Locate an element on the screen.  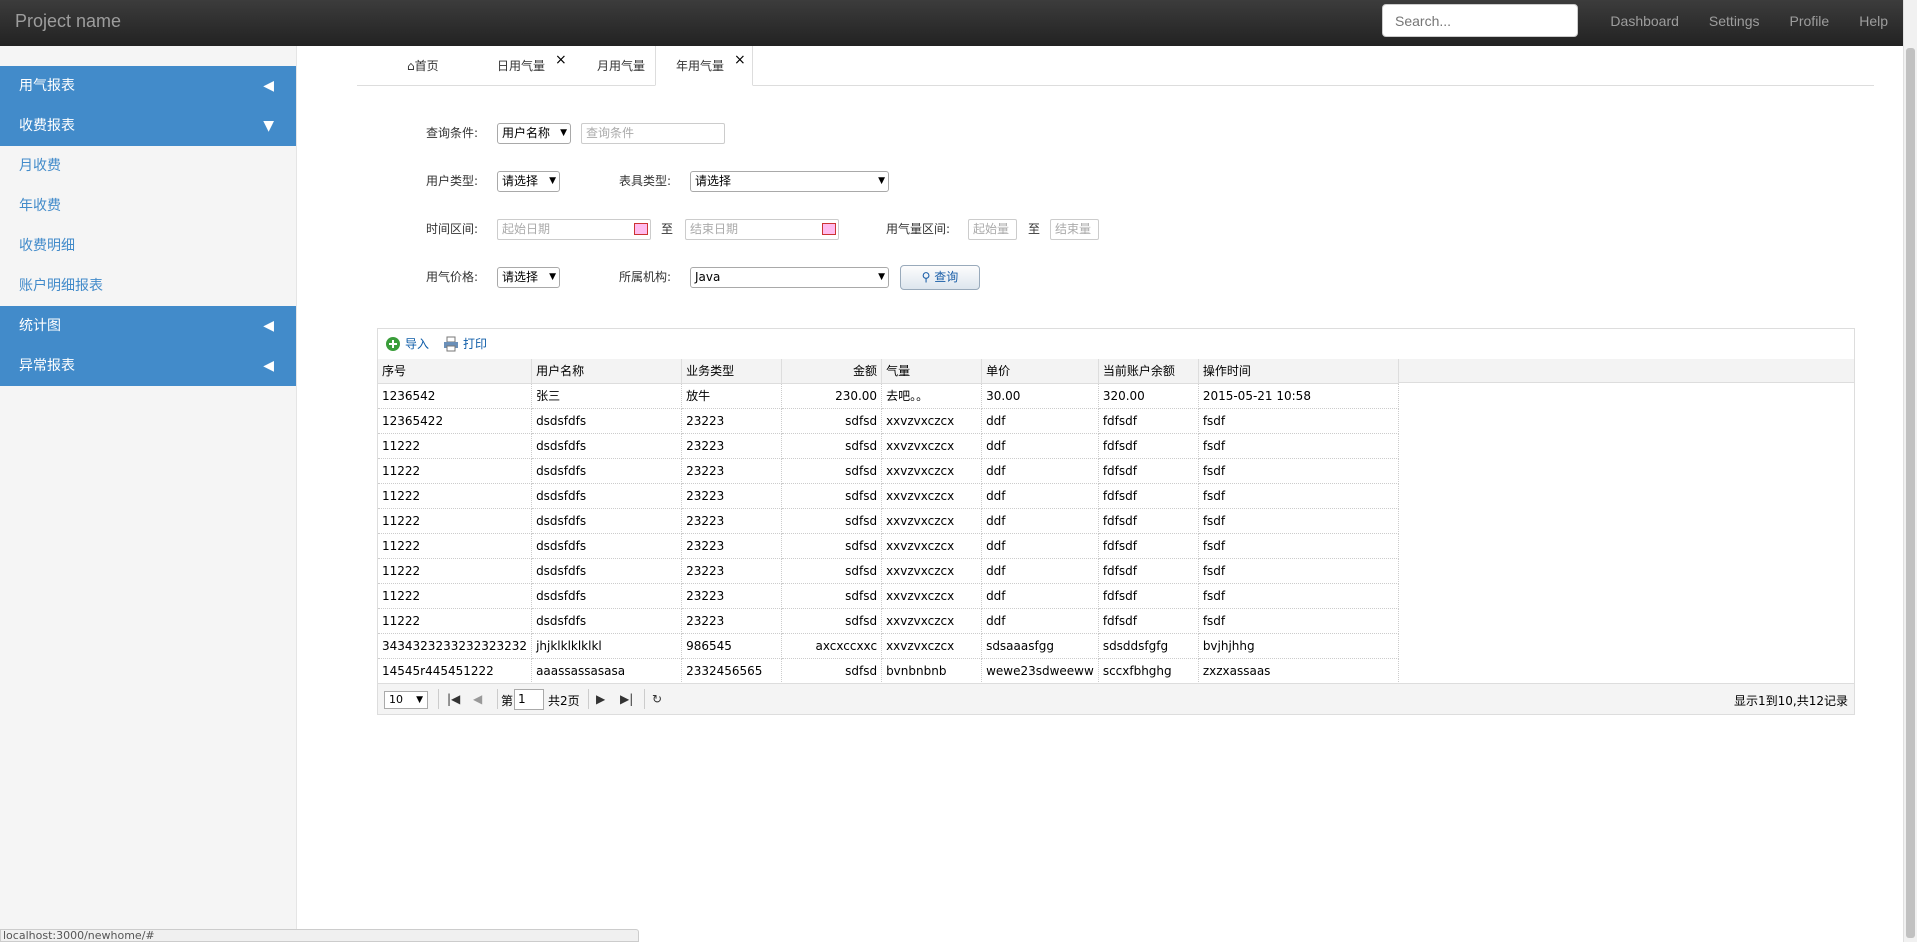
scroll-thumb is located at coordinates (1910, 493).